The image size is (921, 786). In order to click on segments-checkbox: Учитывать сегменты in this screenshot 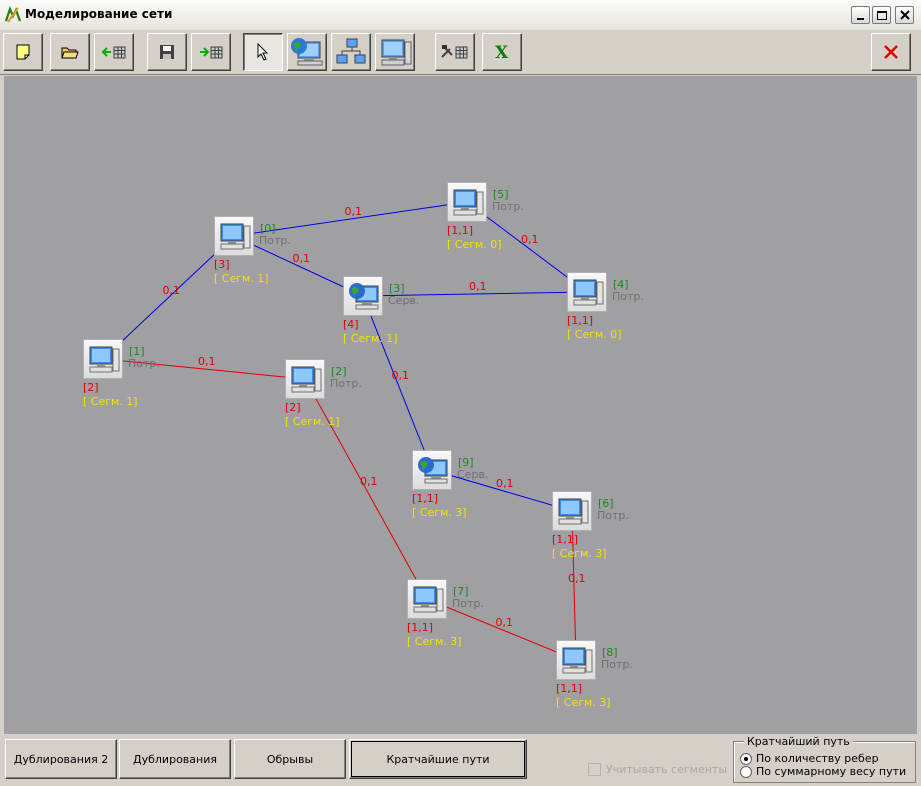, I will do `click(657, 769)`.